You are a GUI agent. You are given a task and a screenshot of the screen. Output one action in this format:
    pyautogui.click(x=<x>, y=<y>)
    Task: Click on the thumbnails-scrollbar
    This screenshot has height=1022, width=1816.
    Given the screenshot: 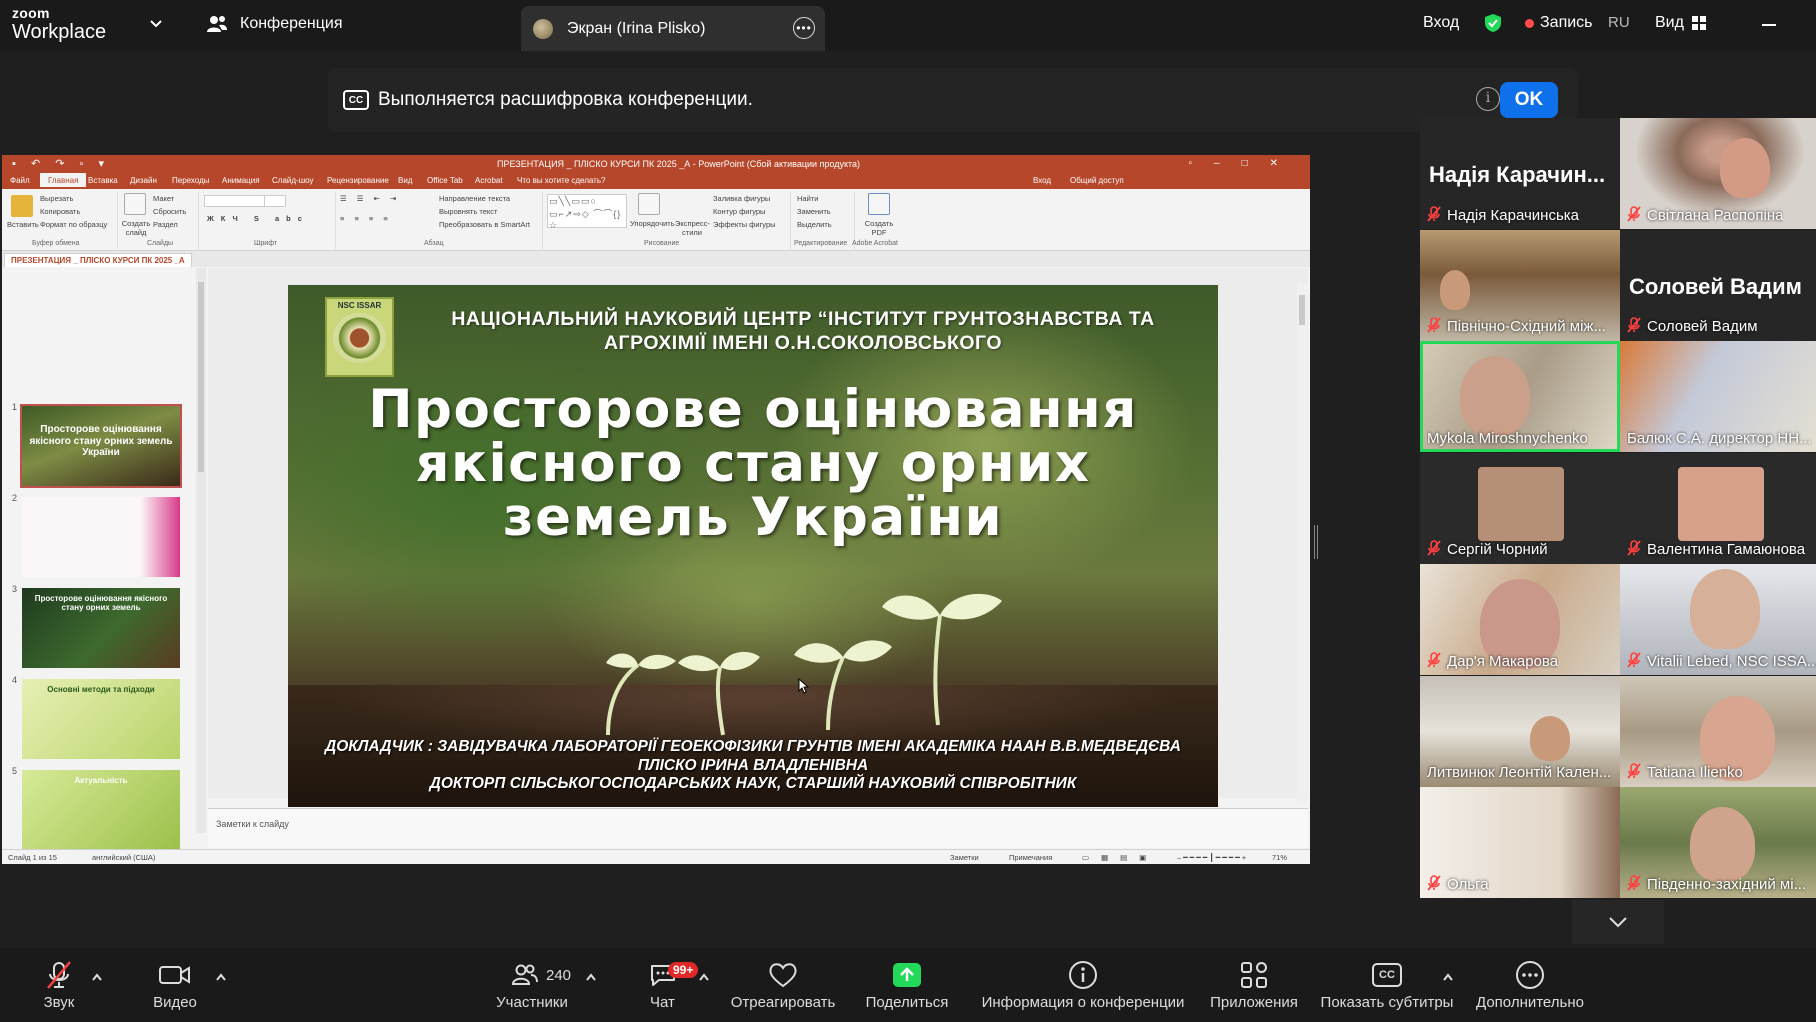 What is the action you would take?
    pyautogui.click(x=201, y=550)
    